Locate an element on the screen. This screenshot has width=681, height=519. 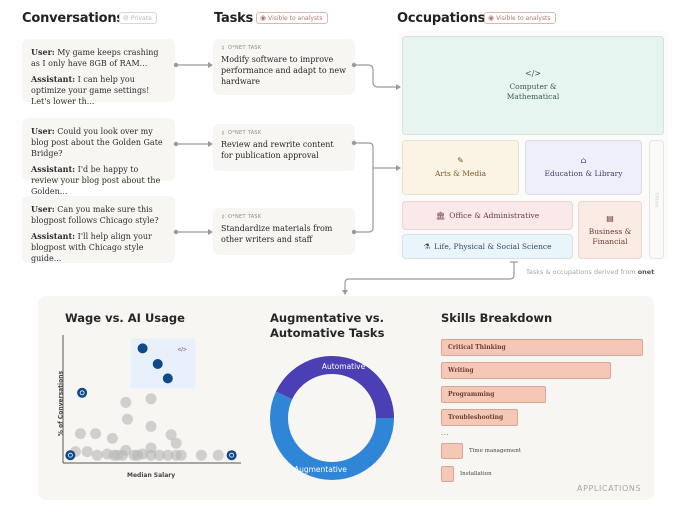
connector-occ-applications is located at coordinates (429, 276).